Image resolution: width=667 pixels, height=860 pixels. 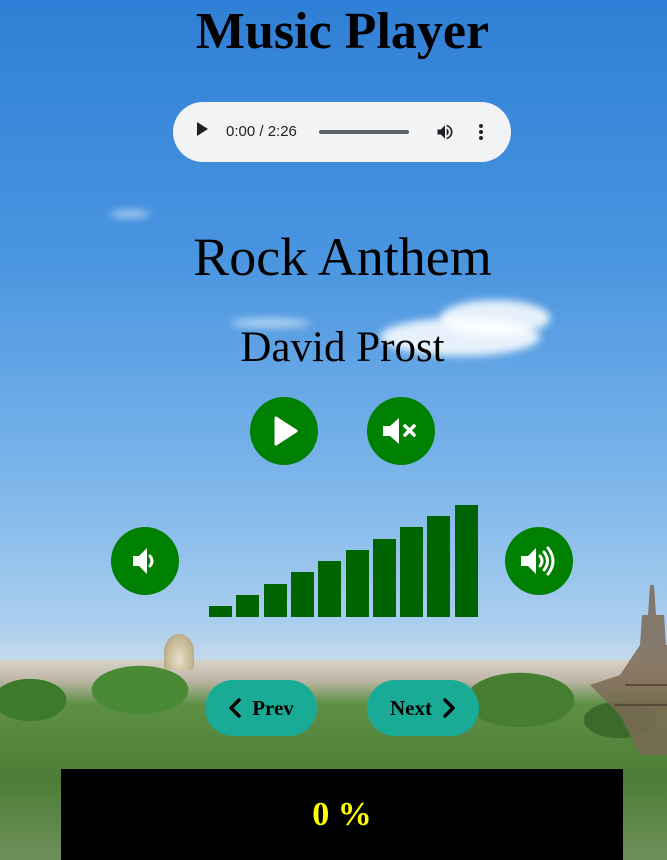 I want to click on next-button: Next, so click(x=423, y=708).